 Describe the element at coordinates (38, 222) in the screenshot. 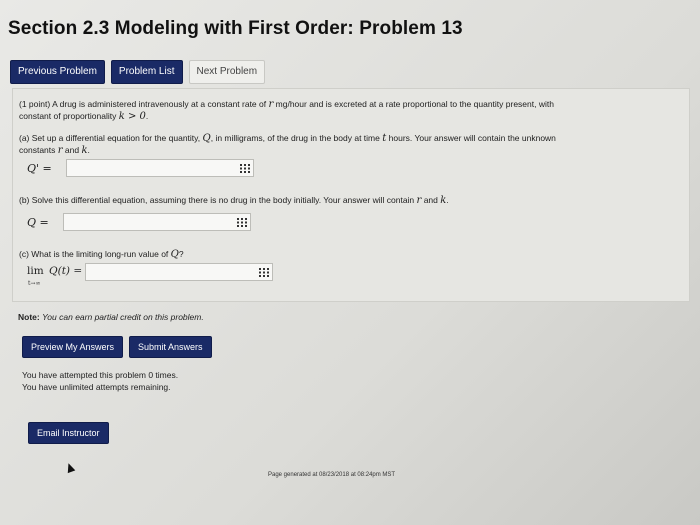

I see `part-b-label: Q =` at that location.